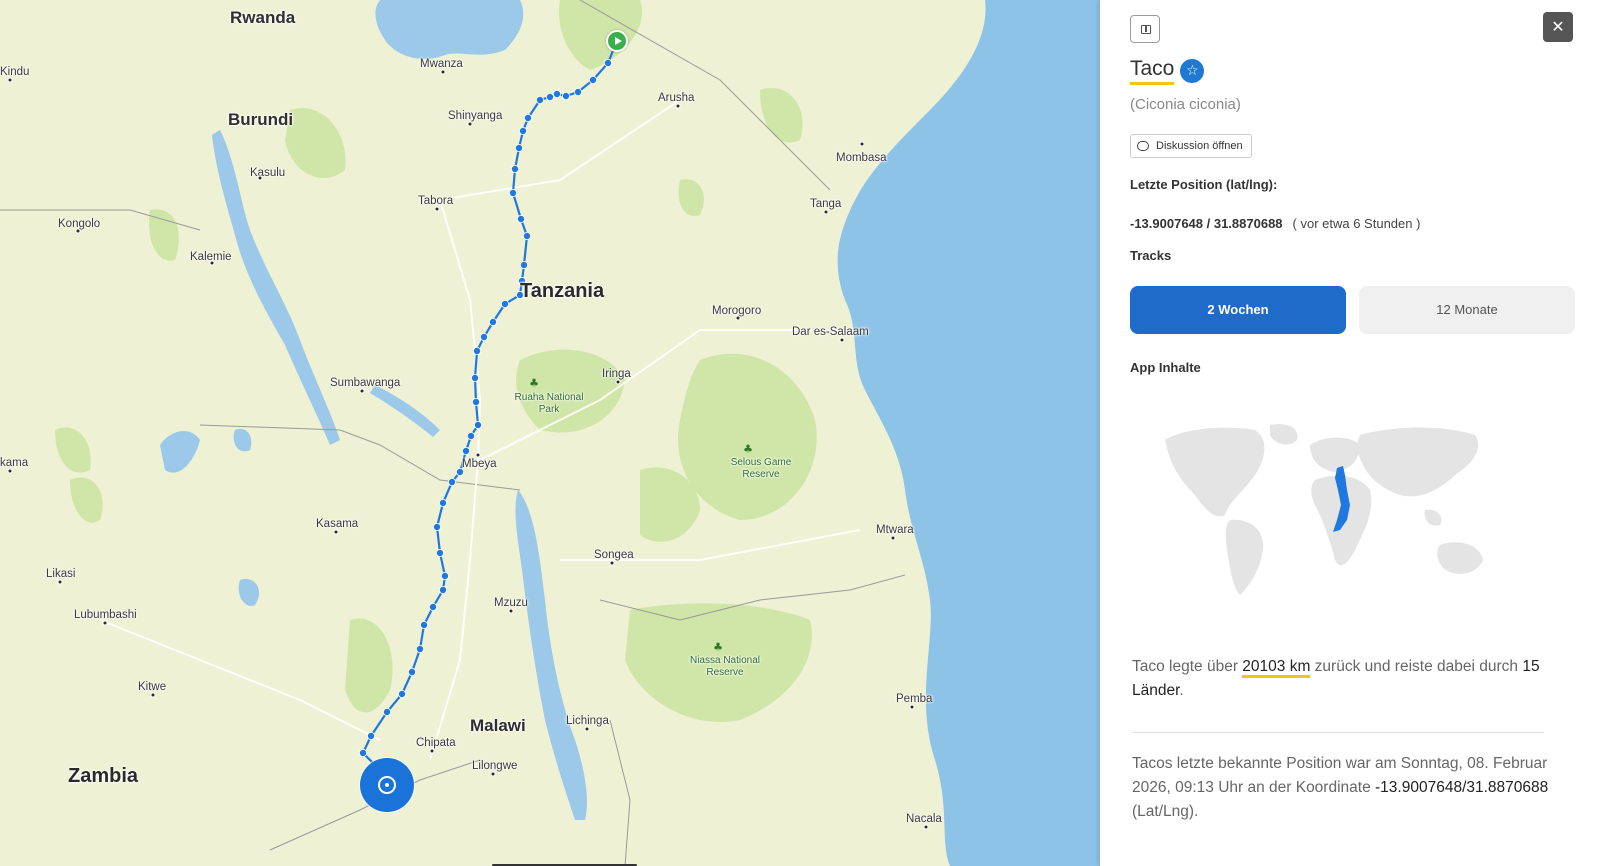 This screenshot has height=866, width=1600. What do you see at coordinates (268, 173) in the screenshot?
I see `place-label-kasulu: Kasulu` at bounding box center [268, 173].